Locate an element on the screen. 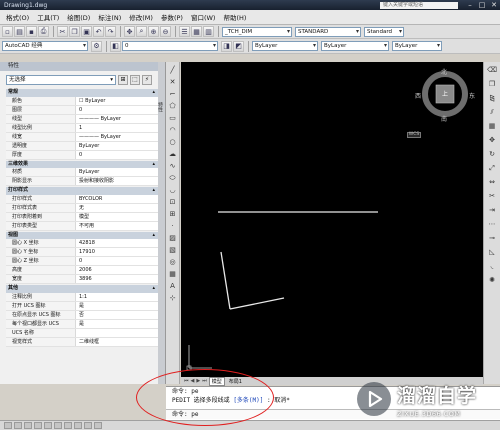  ortho-icon is located at coordinates (28, 425).